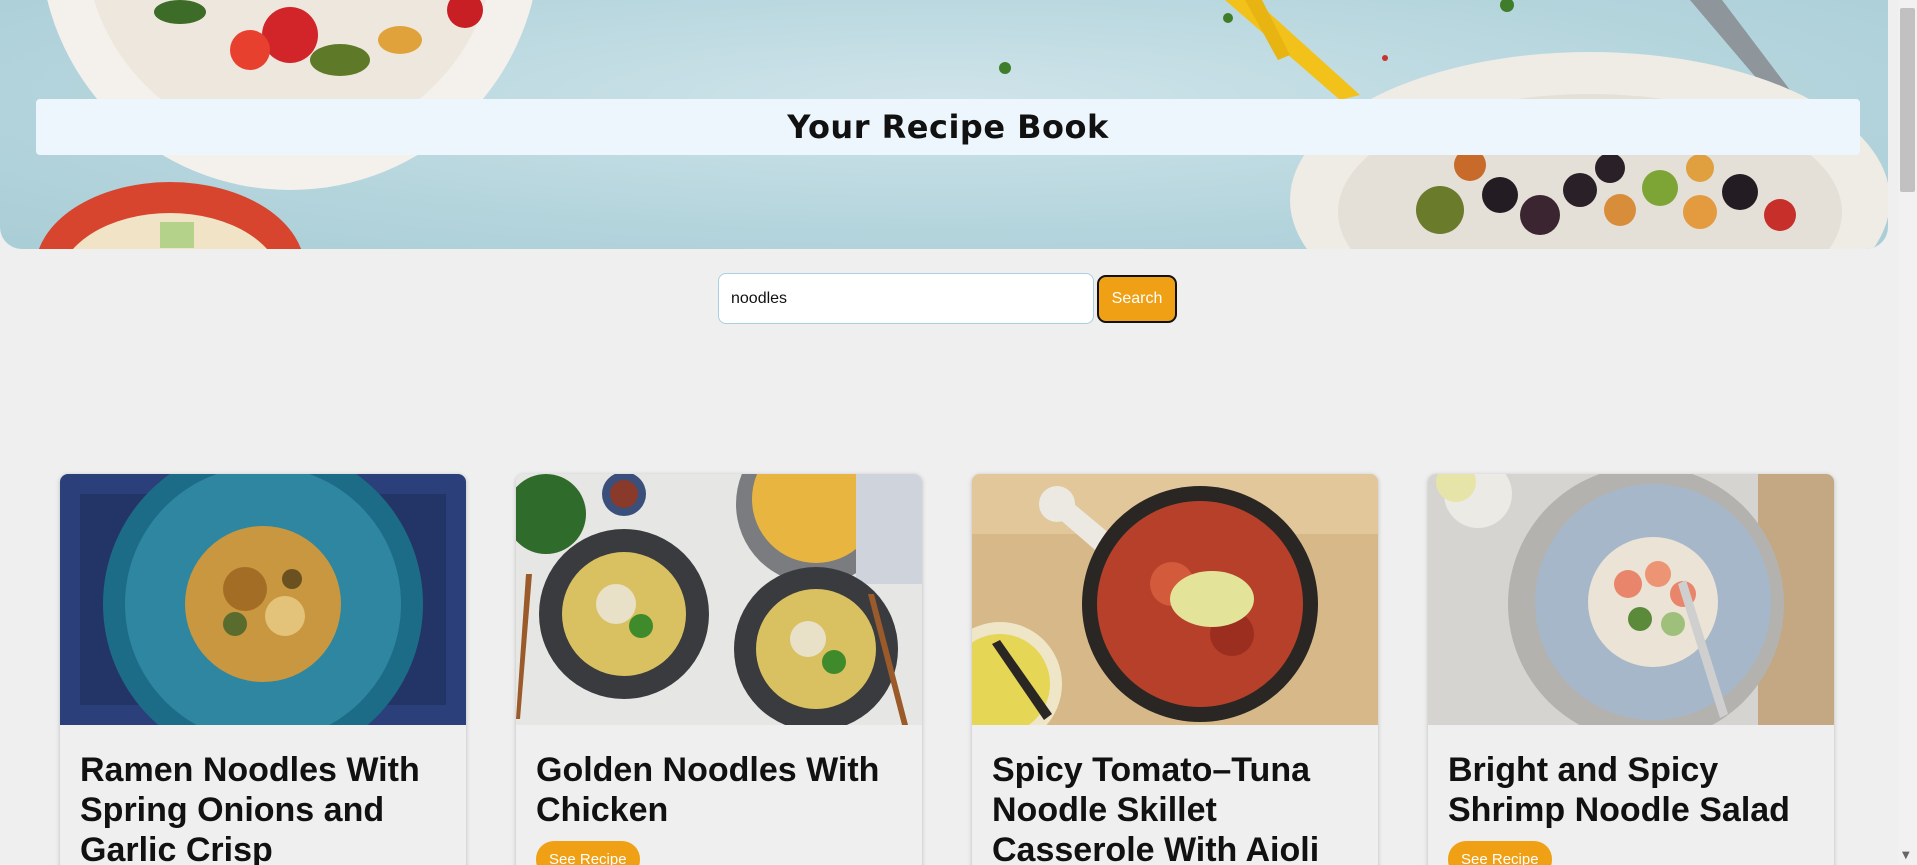 The image size is (1917, 865). I want to click on recipe-title: Golden Noodles With Chicken, so click(708, 790).